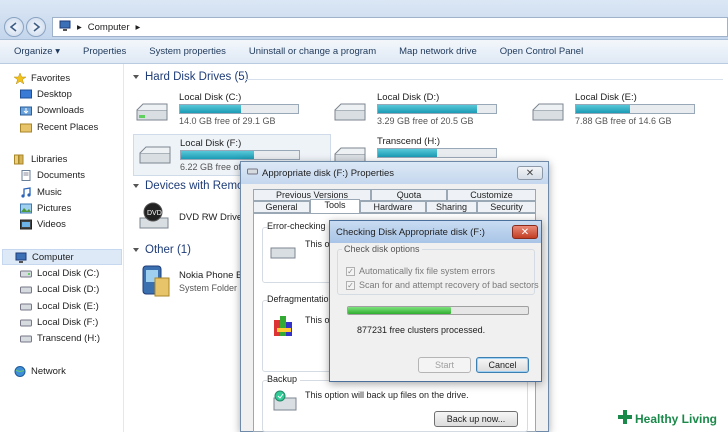  What do you see at coordinates (37, 51) in the screenshot?
I see `organize-menu: Organize ▾` at bounding box center [37, 51].